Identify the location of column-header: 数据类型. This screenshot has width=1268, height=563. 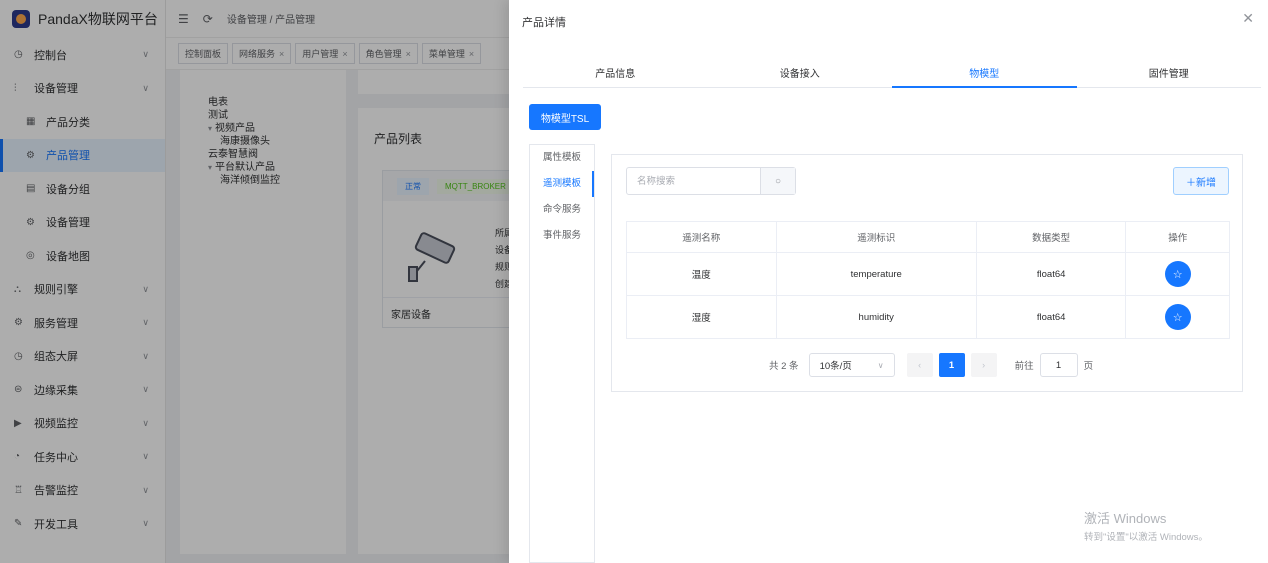
(1051, 237).